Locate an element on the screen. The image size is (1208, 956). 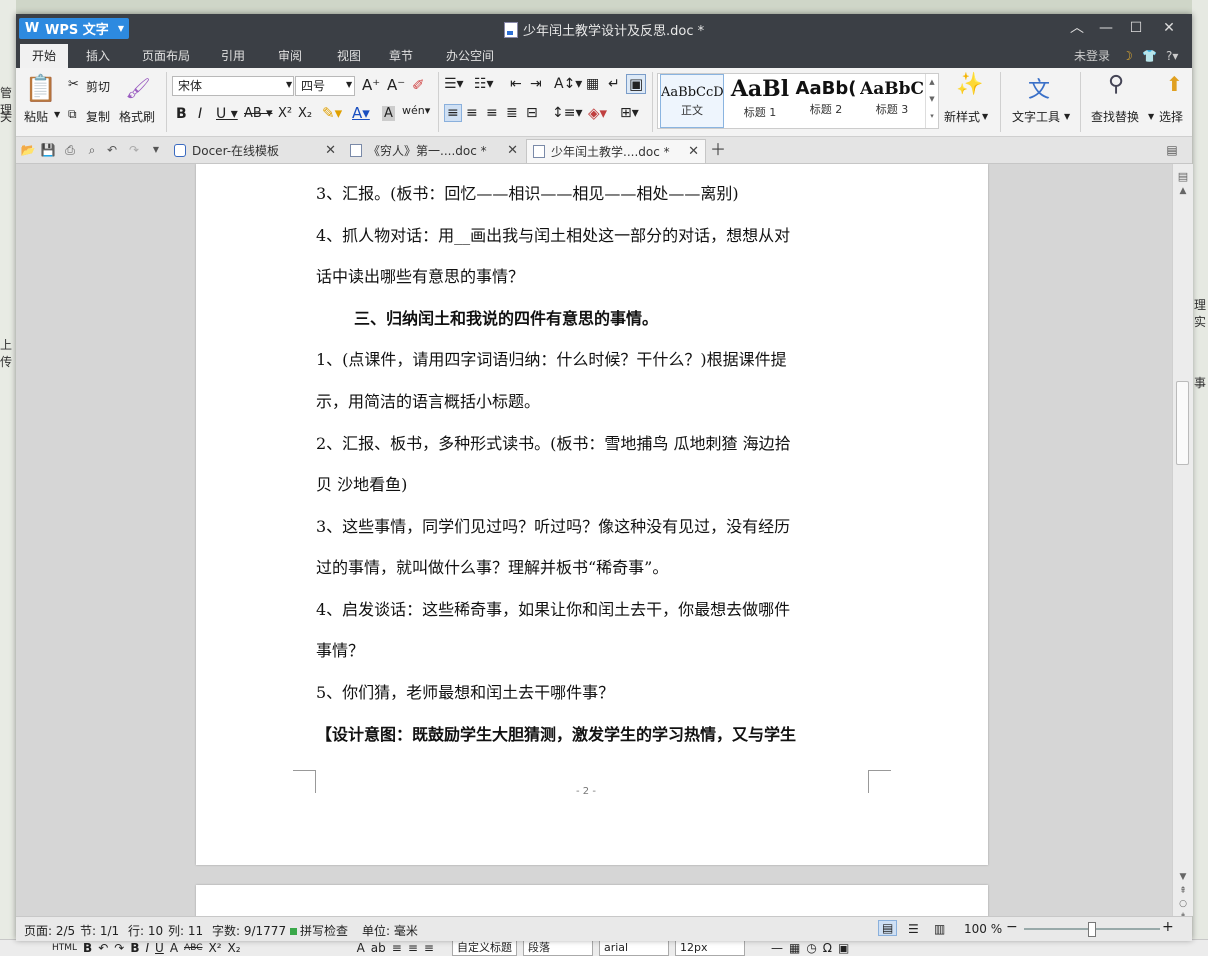
align-right-icon: ≡ is located at coordinates (492, 113).